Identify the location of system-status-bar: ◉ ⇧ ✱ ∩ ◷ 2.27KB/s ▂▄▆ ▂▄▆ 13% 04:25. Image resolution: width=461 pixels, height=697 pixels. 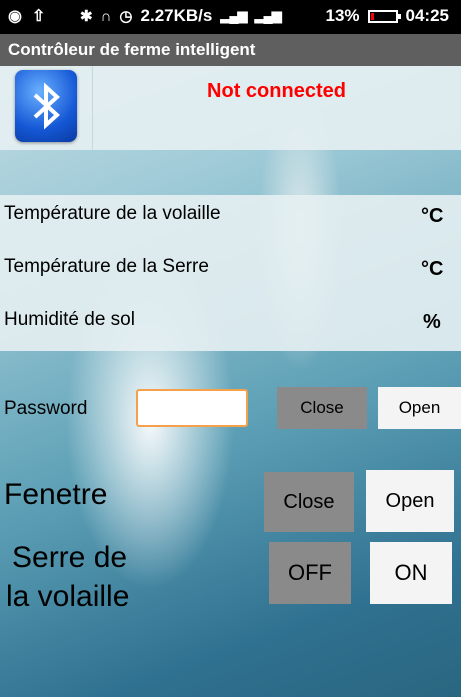
(230, 17).